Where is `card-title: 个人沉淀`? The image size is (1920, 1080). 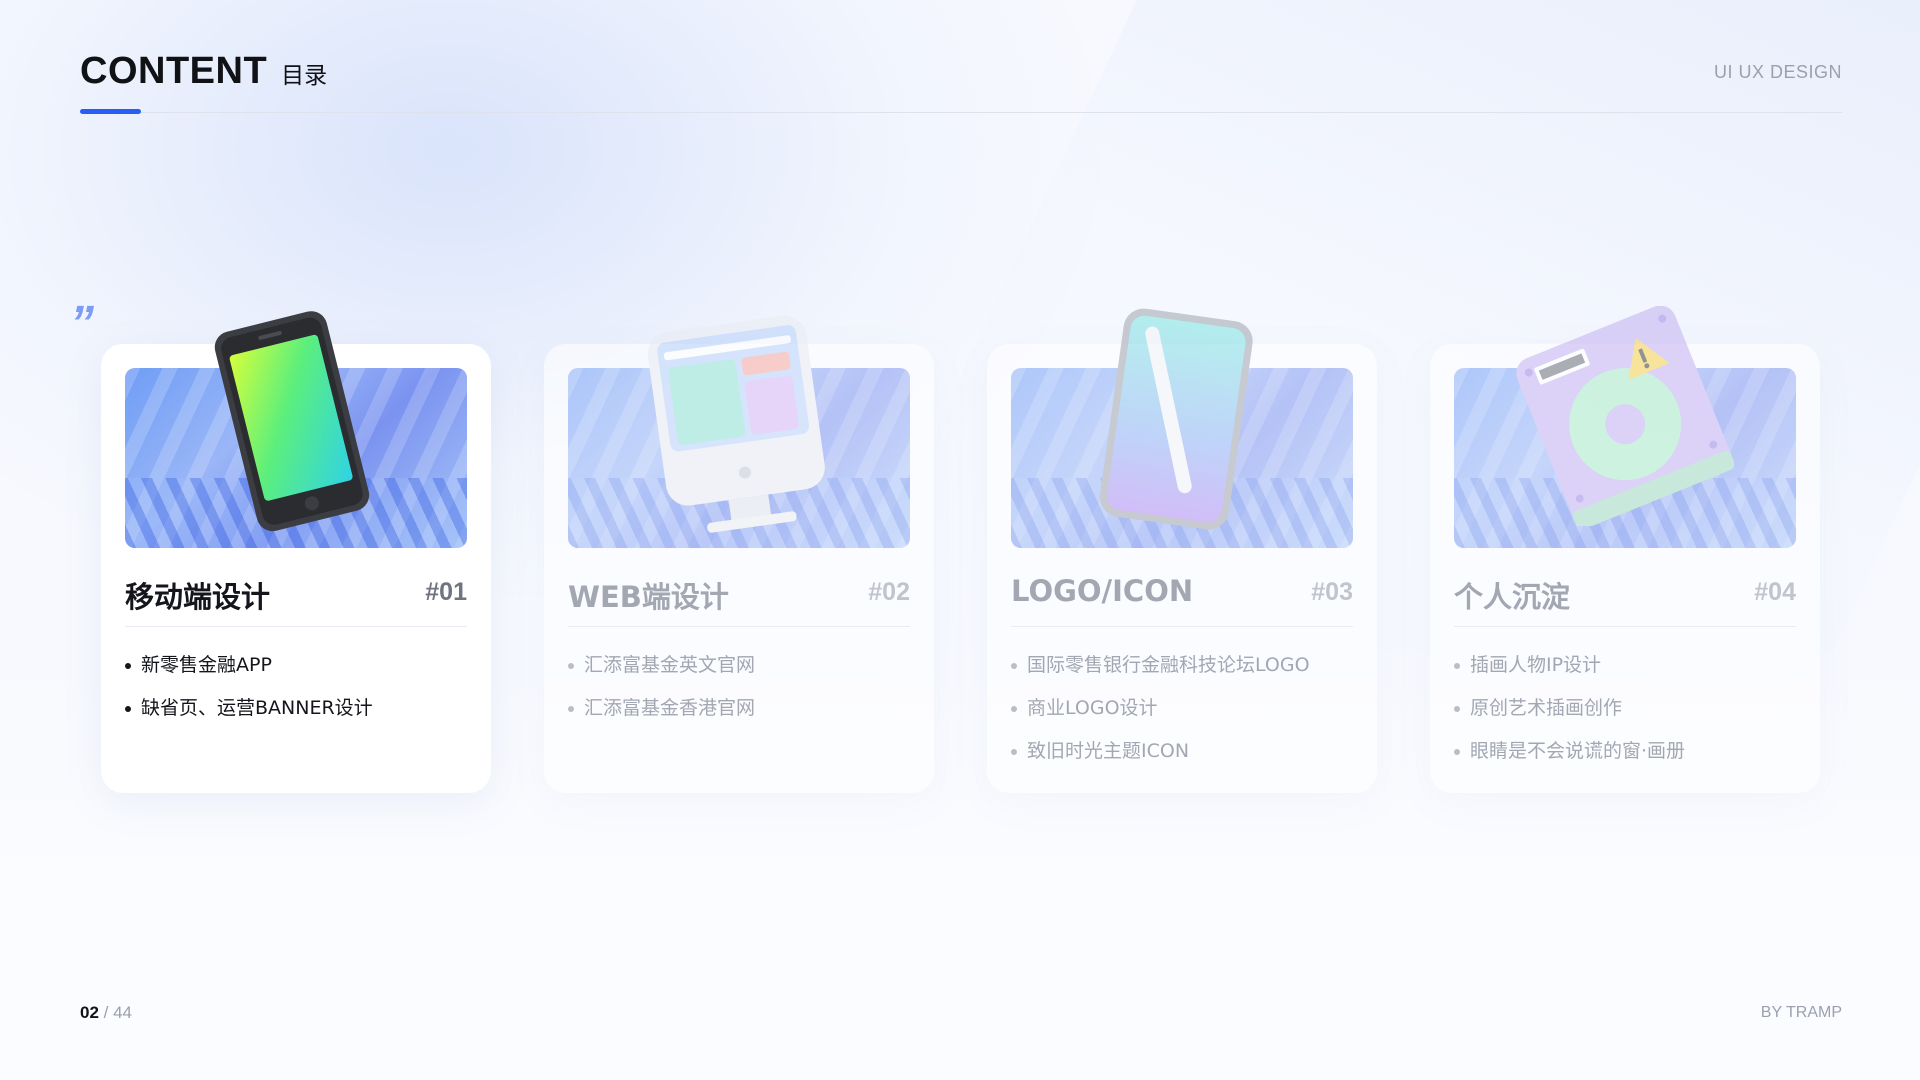
card-title: 个人沉淀 is located at coordinates (1512, 597).